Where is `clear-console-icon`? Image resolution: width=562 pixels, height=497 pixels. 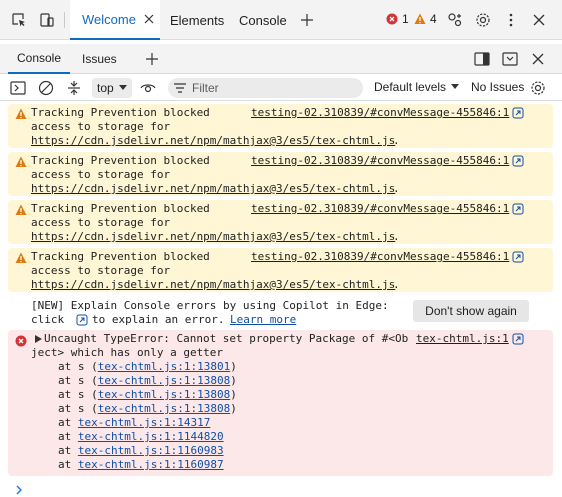
clear-console-icon is located at coordinates (46, 88).